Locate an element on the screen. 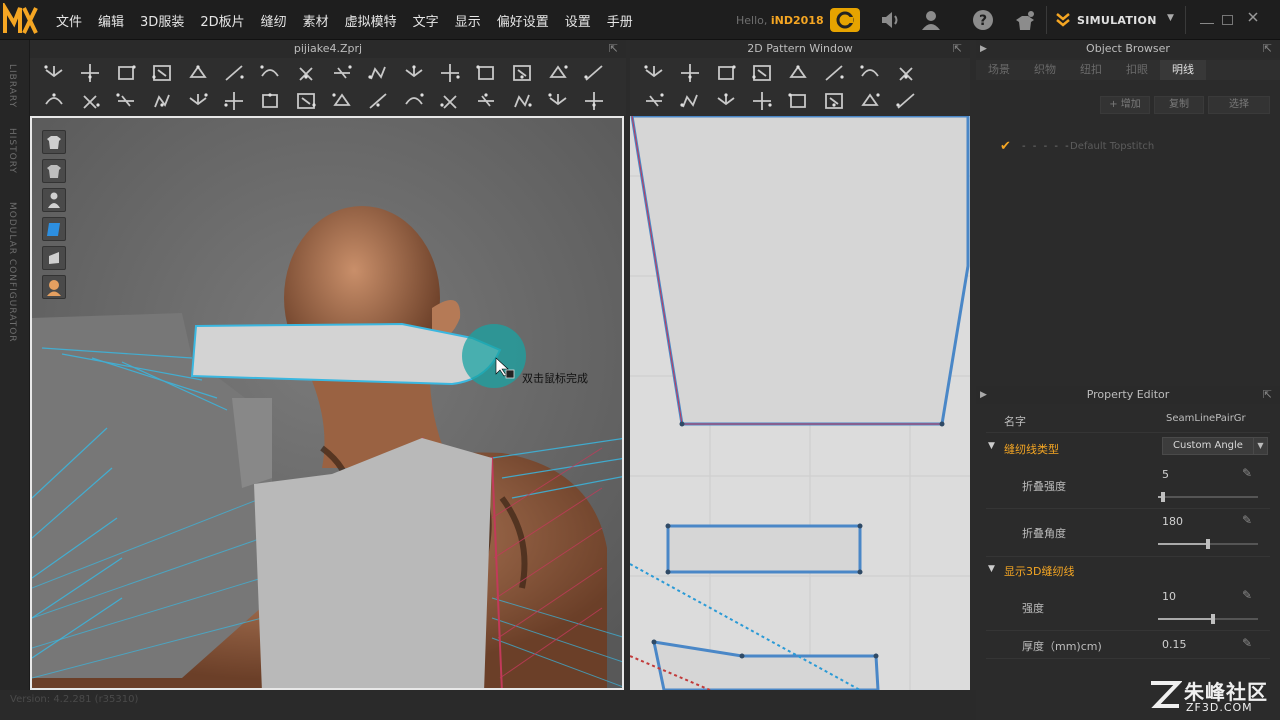 The image size is (1280, 720). avatar-settings-icon is located at coordinates (1025, 20).